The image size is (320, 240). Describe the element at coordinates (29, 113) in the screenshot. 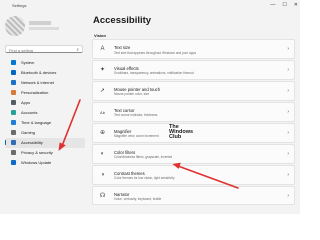

I see `sidebar-item-label: Accounts` at that location.